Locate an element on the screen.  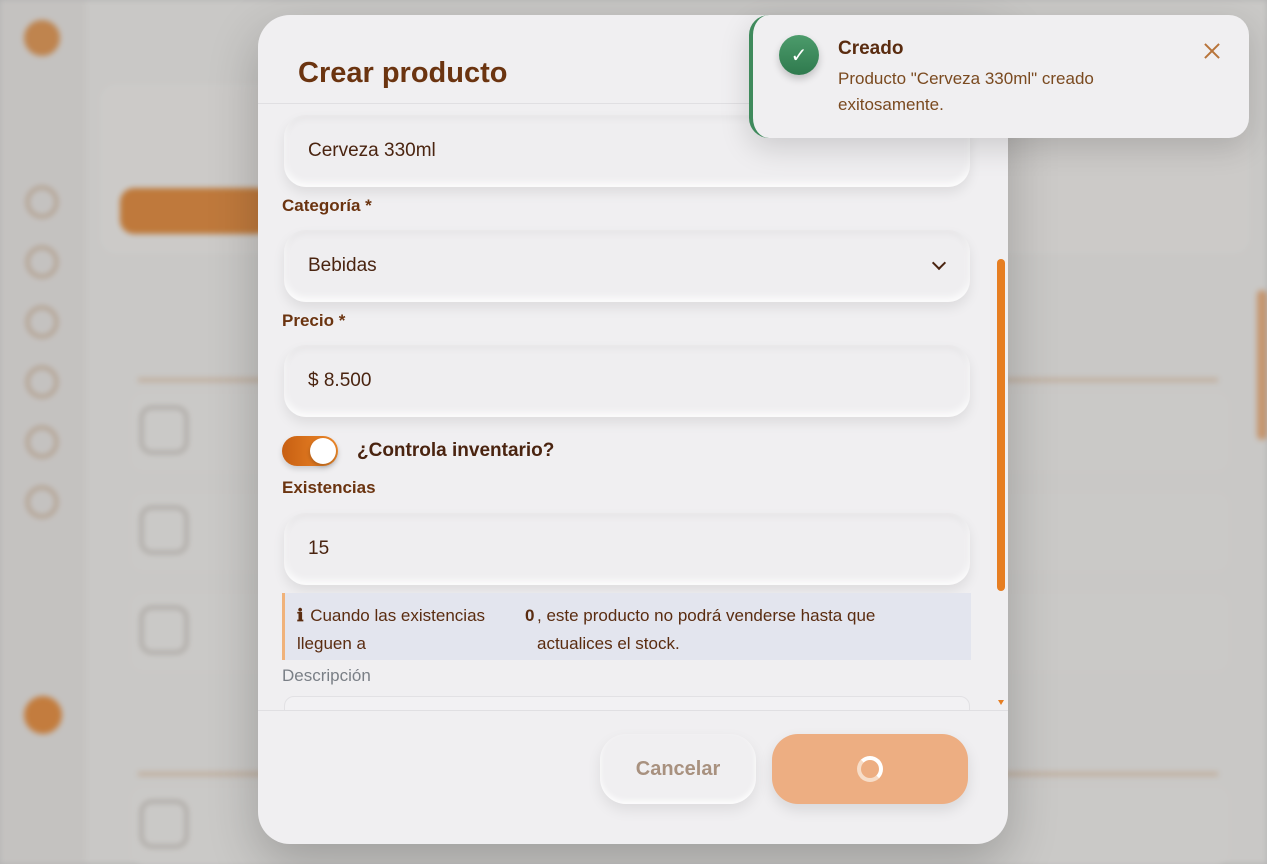
stock-input: 15 is located at coordinates (627, 549).